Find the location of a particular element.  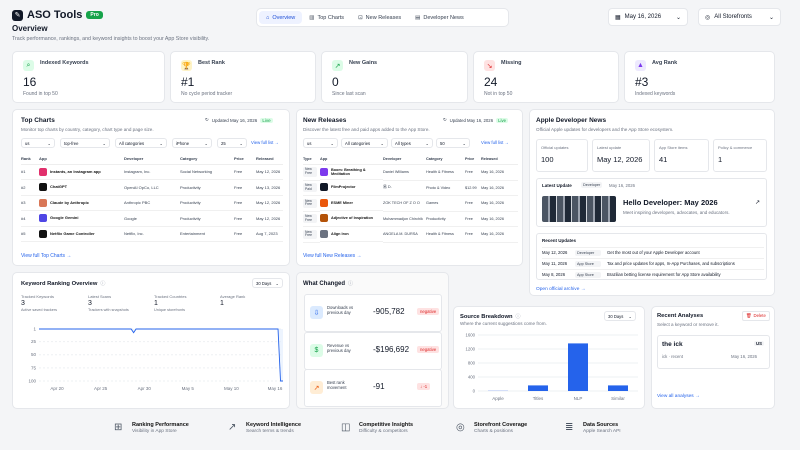

open-archive-link: Open official archive → is located at coordinates (561, 289).